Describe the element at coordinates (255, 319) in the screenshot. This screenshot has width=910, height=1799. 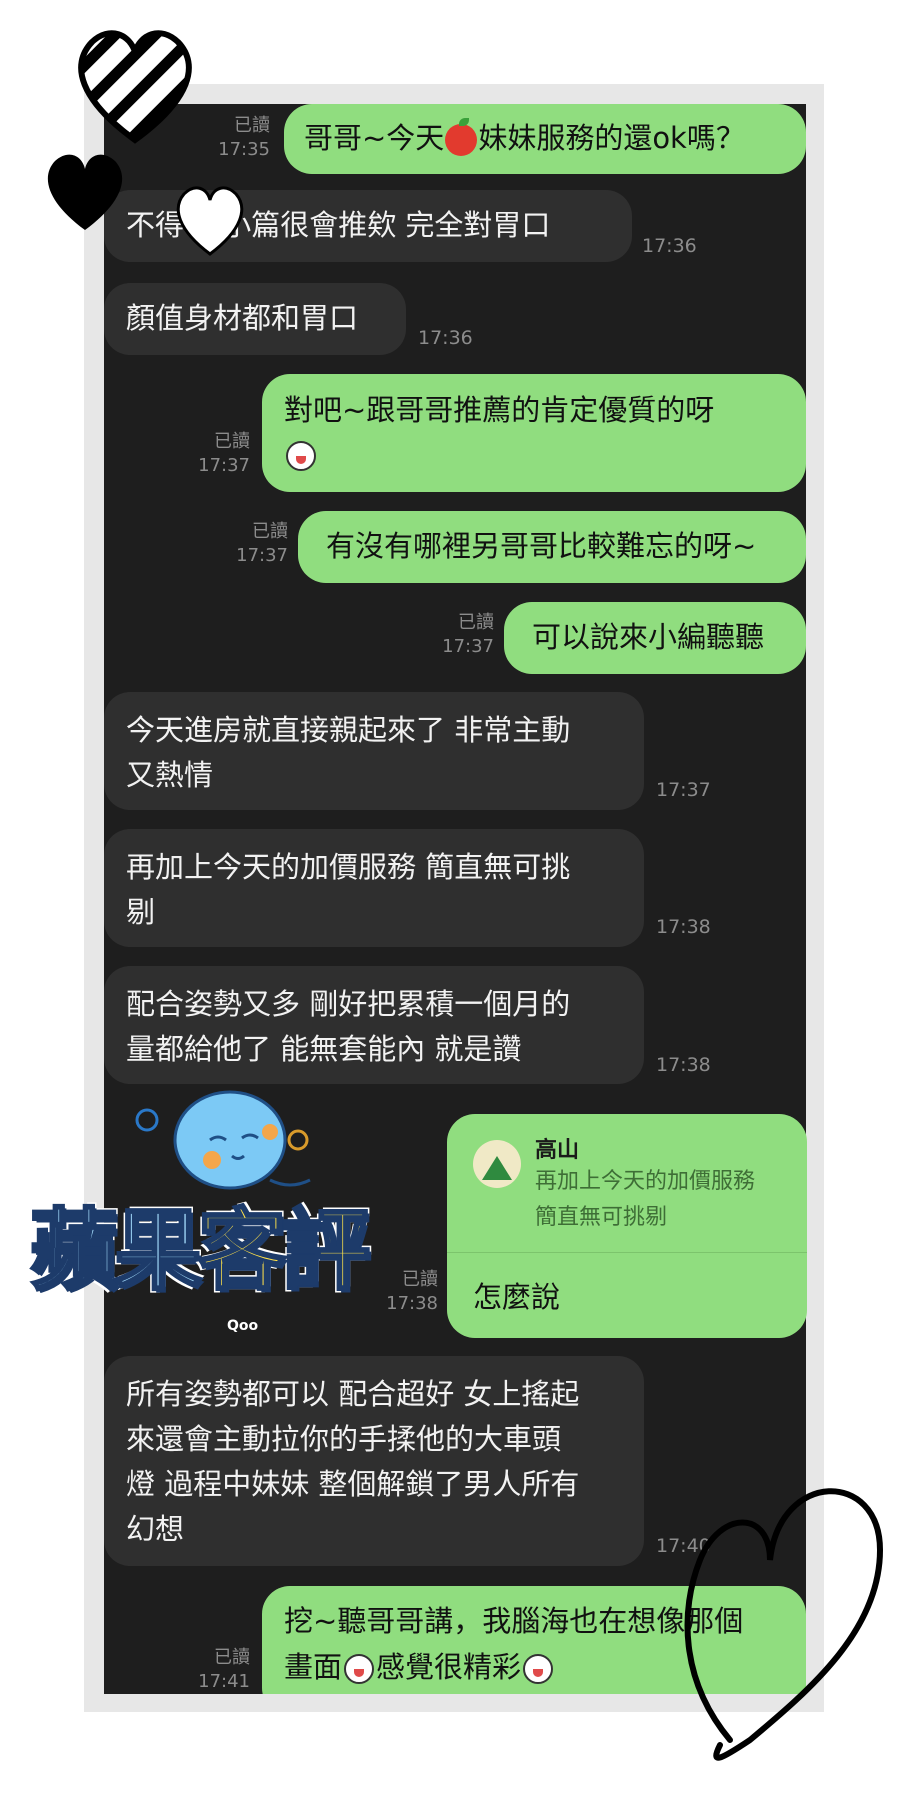
I see `incoming-message: 顏值身材都和胃口` at that location.